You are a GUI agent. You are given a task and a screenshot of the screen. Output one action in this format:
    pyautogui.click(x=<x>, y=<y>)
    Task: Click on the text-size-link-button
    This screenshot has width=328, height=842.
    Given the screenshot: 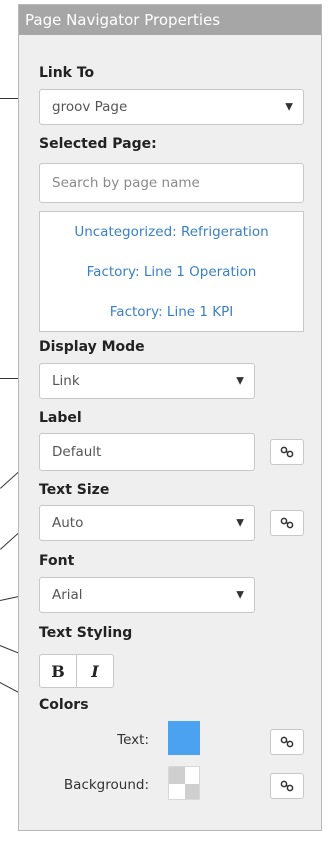 What is the action you would take?
    pyautogui.click(x=287, y=523)
    